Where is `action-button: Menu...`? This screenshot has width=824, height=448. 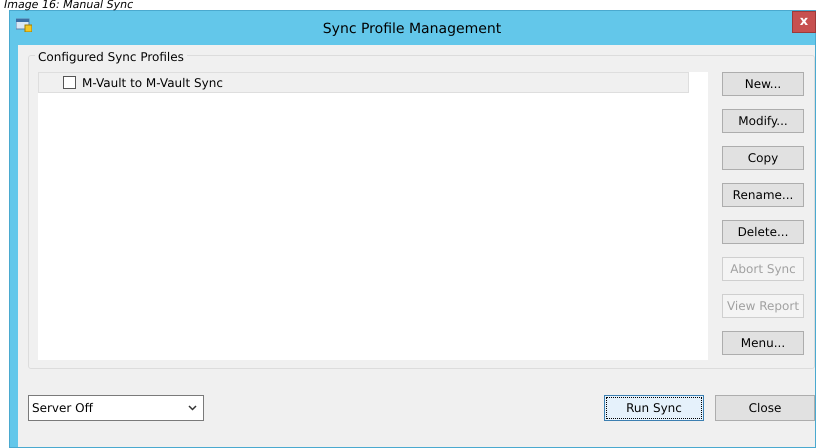
action-button: Menu... is located at coordinates (763, 343).